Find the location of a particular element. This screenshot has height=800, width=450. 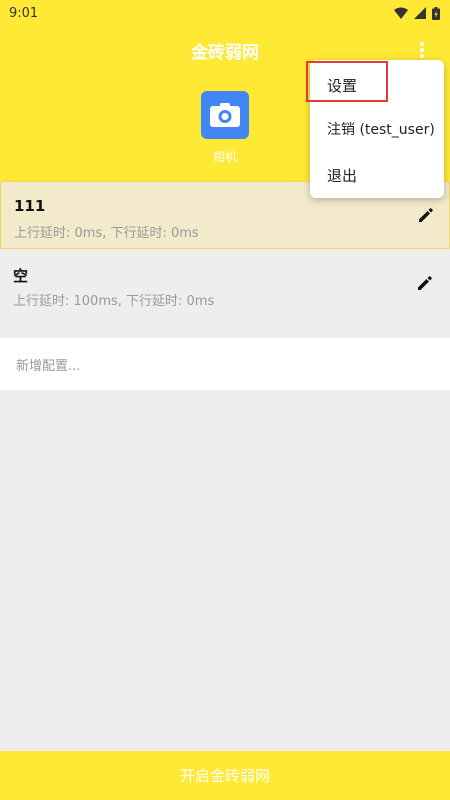

config-delay: 上行延时: 100ms, 下行延时: 0ms is located at coordinates (114, 301).